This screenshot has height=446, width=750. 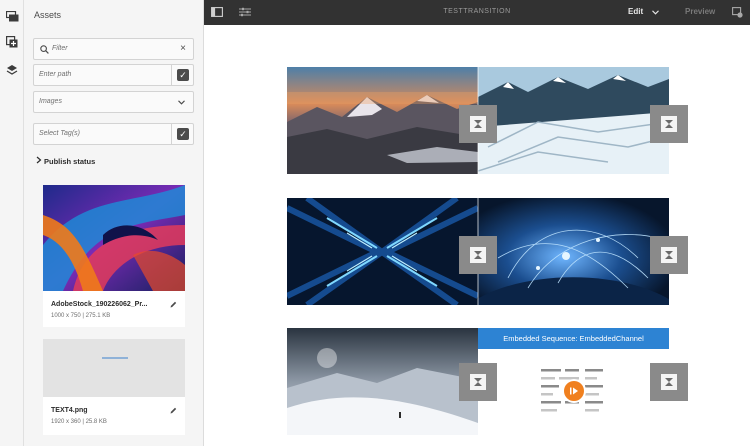 What do you see at coordinates (573, 251) in the screenshot?
I see `sequence-item-earth-network` at bounding box center [573, 251].